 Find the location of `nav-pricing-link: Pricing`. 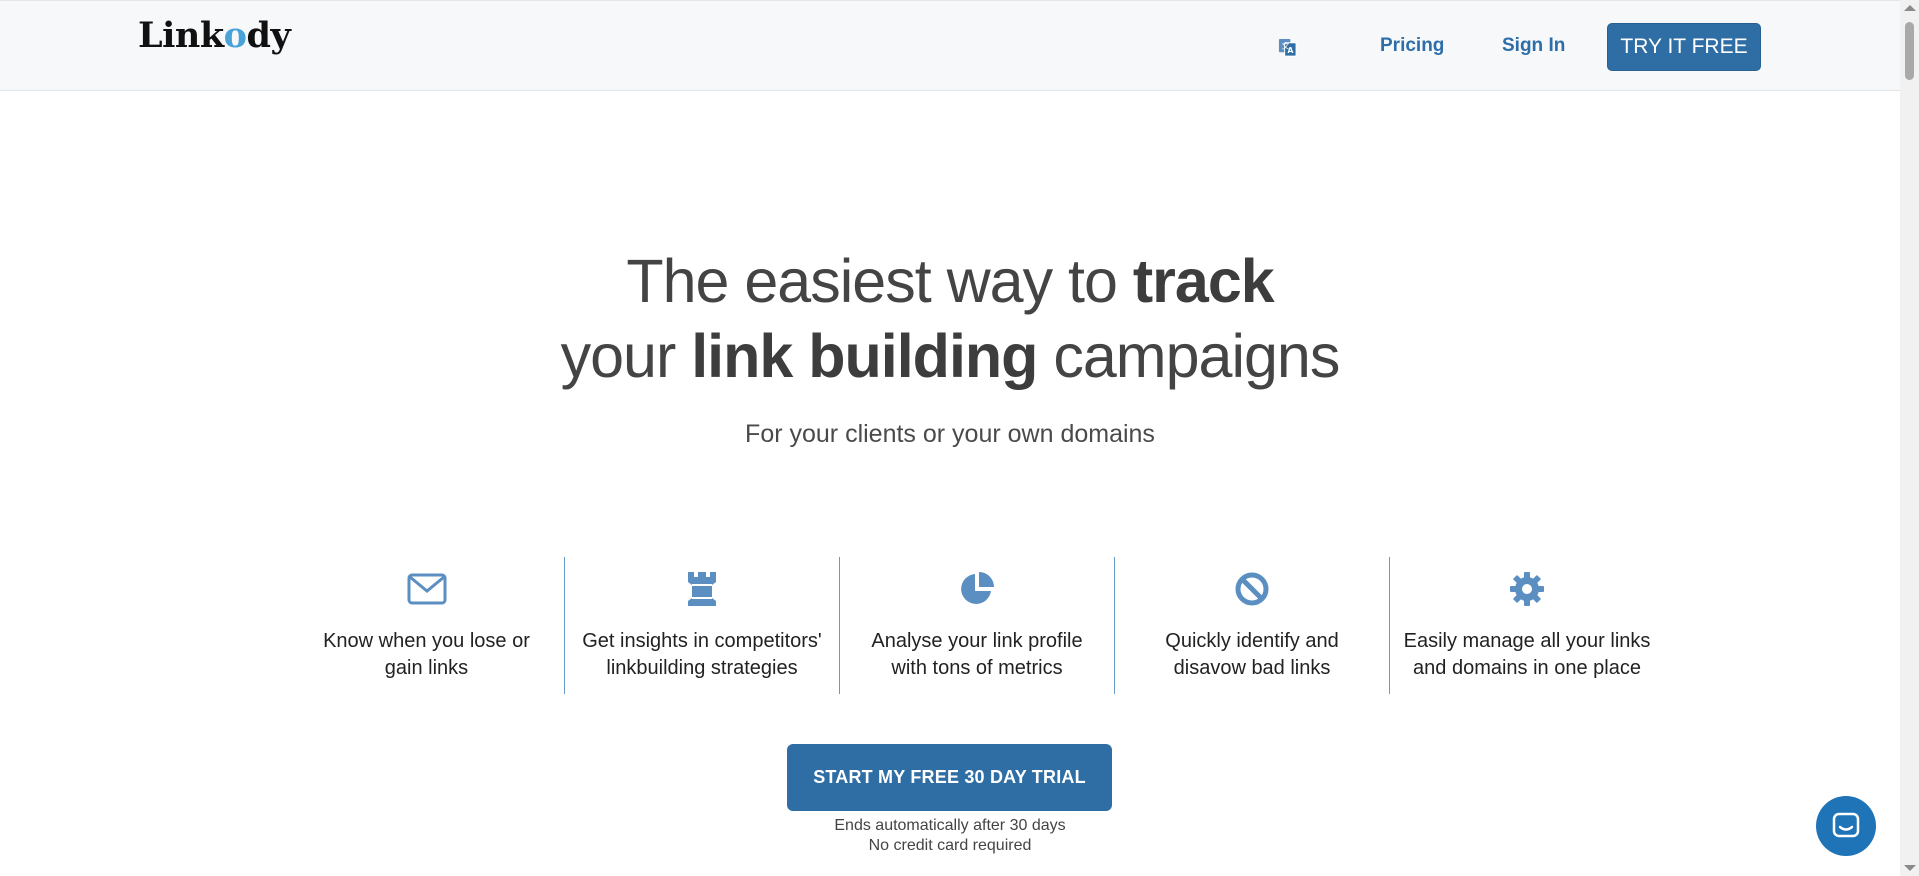

nav-pricing-link: Pricing is located at coordinates (1412, 46).